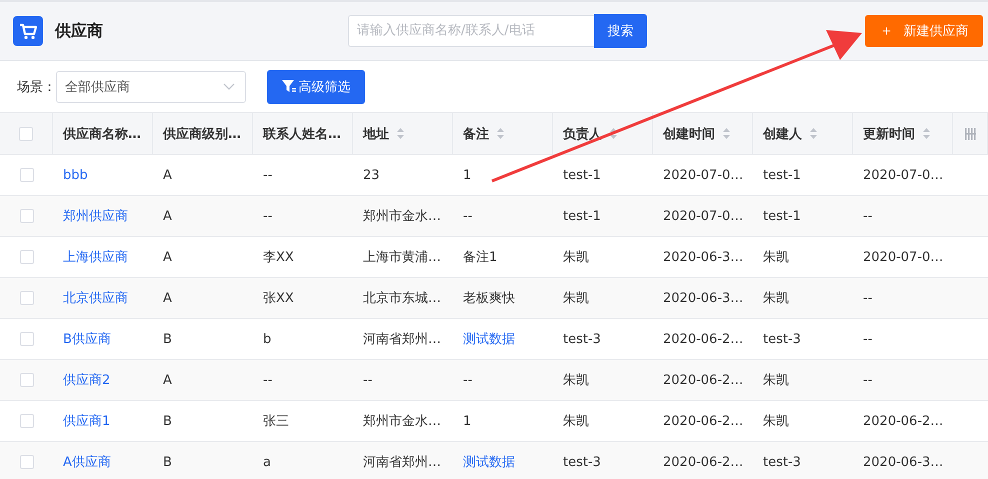 This screenshot has width=988, height=479. Describe the element at coordinates (480, 257) in the screenshot. I see `table-cell-text: 备注1` at that location.